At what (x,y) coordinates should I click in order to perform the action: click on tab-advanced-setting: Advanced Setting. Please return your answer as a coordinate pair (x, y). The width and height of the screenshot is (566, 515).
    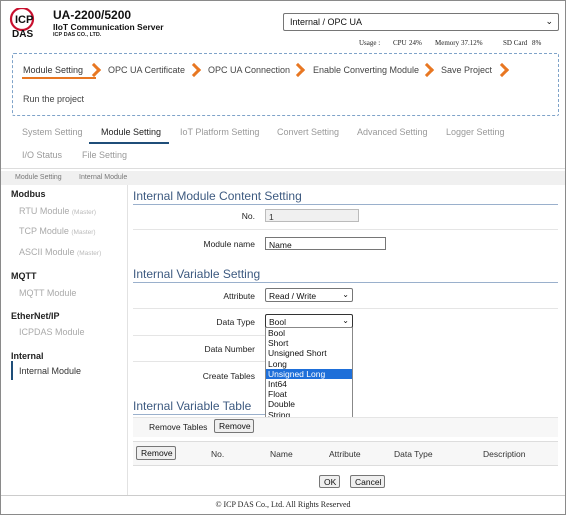
    Looking at the image, I should click on (392, 132).